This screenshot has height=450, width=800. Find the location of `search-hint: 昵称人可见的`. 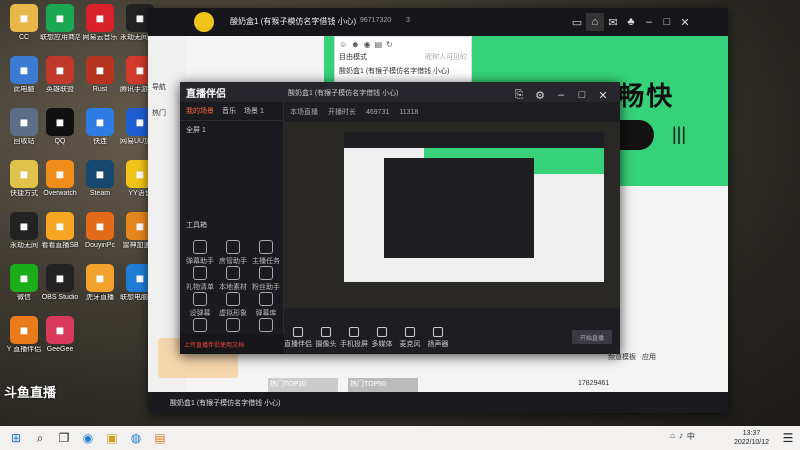

search-hint: 昵称人可见的 is located at coordinates (446, 57).